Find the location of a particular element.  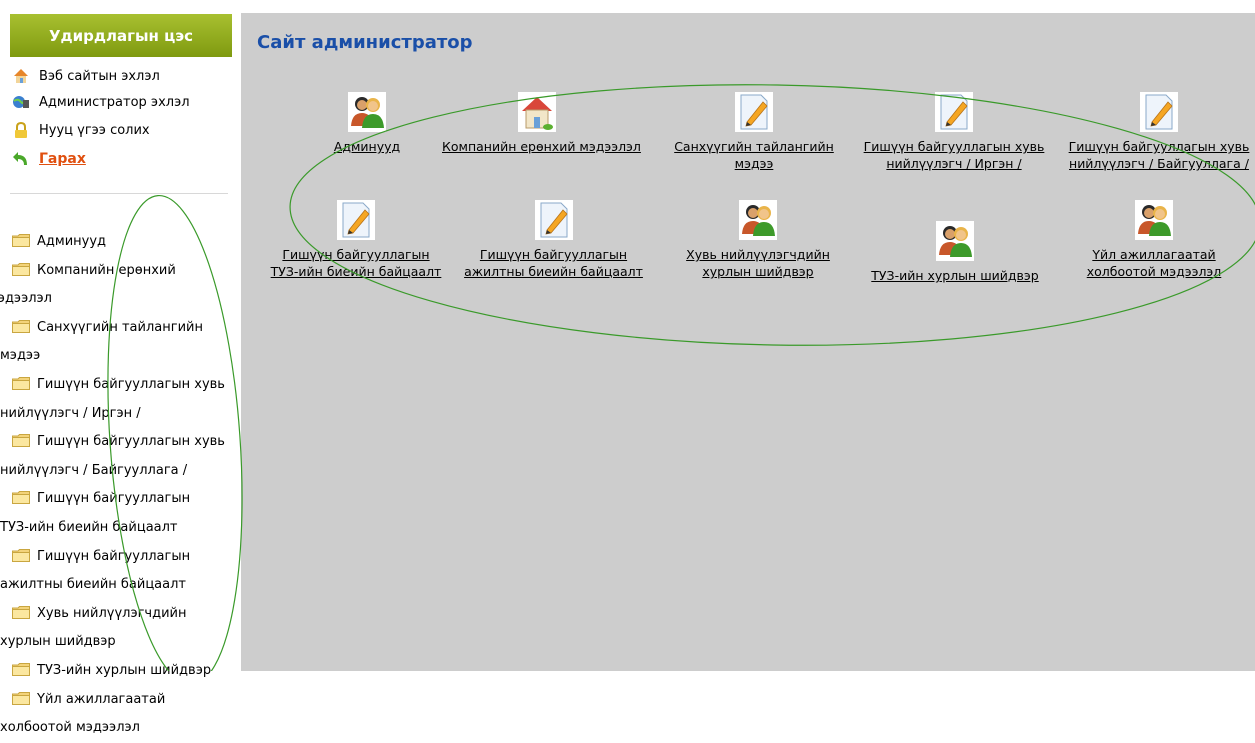

admin-home-link-label: Администратор эхлэл is located at coordinates (114, 102).